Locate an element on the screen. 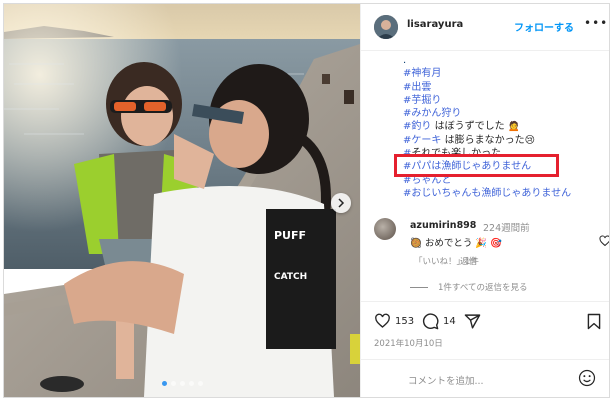 The width and height of the screenshot is (614, 402). caption-line: #みかん狩り is located at coordinates (487, 113).